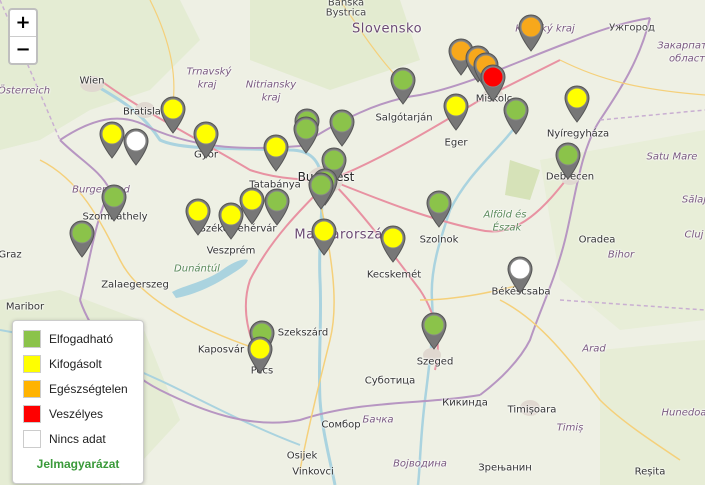 Image resolution: width=705 pixels, height=485 pixels. Describe the element at coordinates (694, 235) in the screenshot. I see `label-cluj: Cluj` at that location.